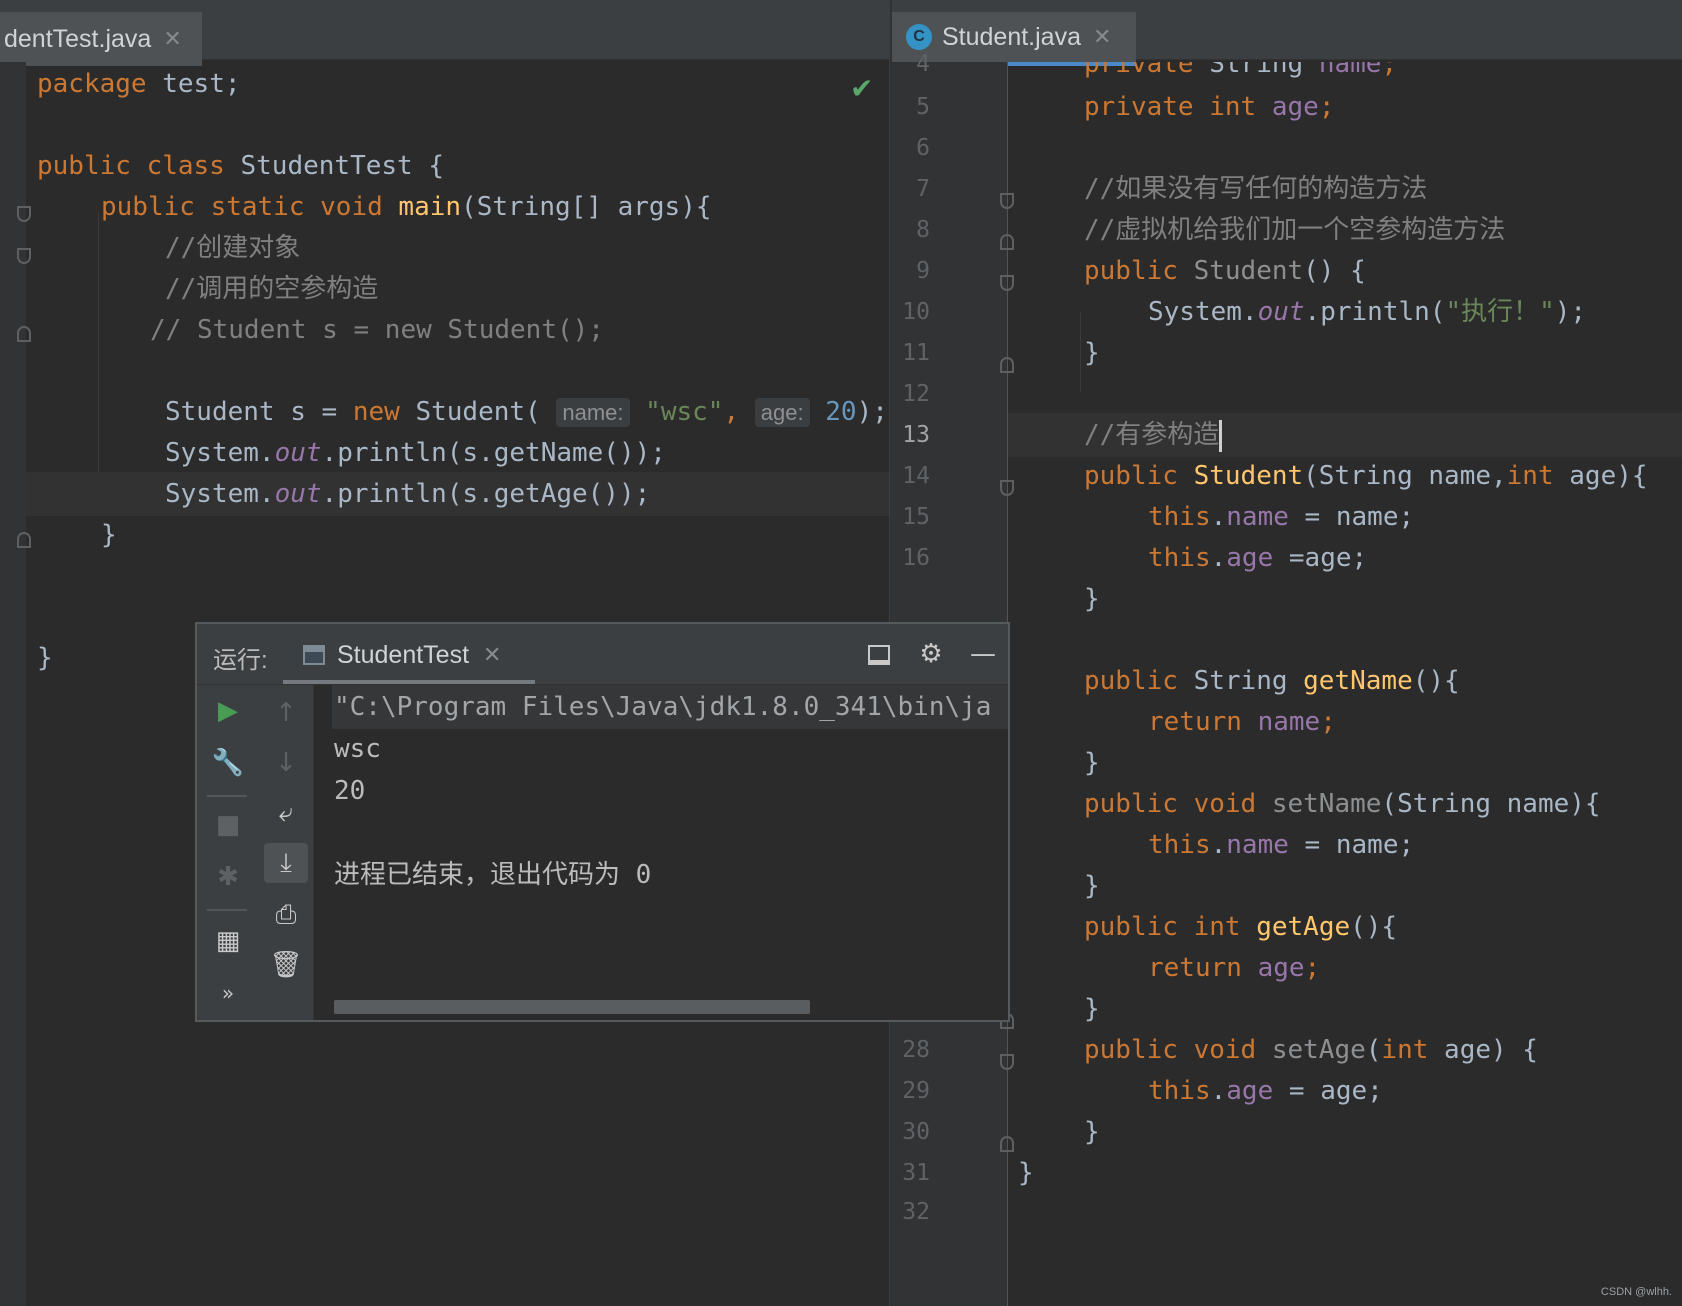 The height and width of the screenshot is (1306, 1682). I want to click on code-line: public class StudentTest {, so click(240, 166).